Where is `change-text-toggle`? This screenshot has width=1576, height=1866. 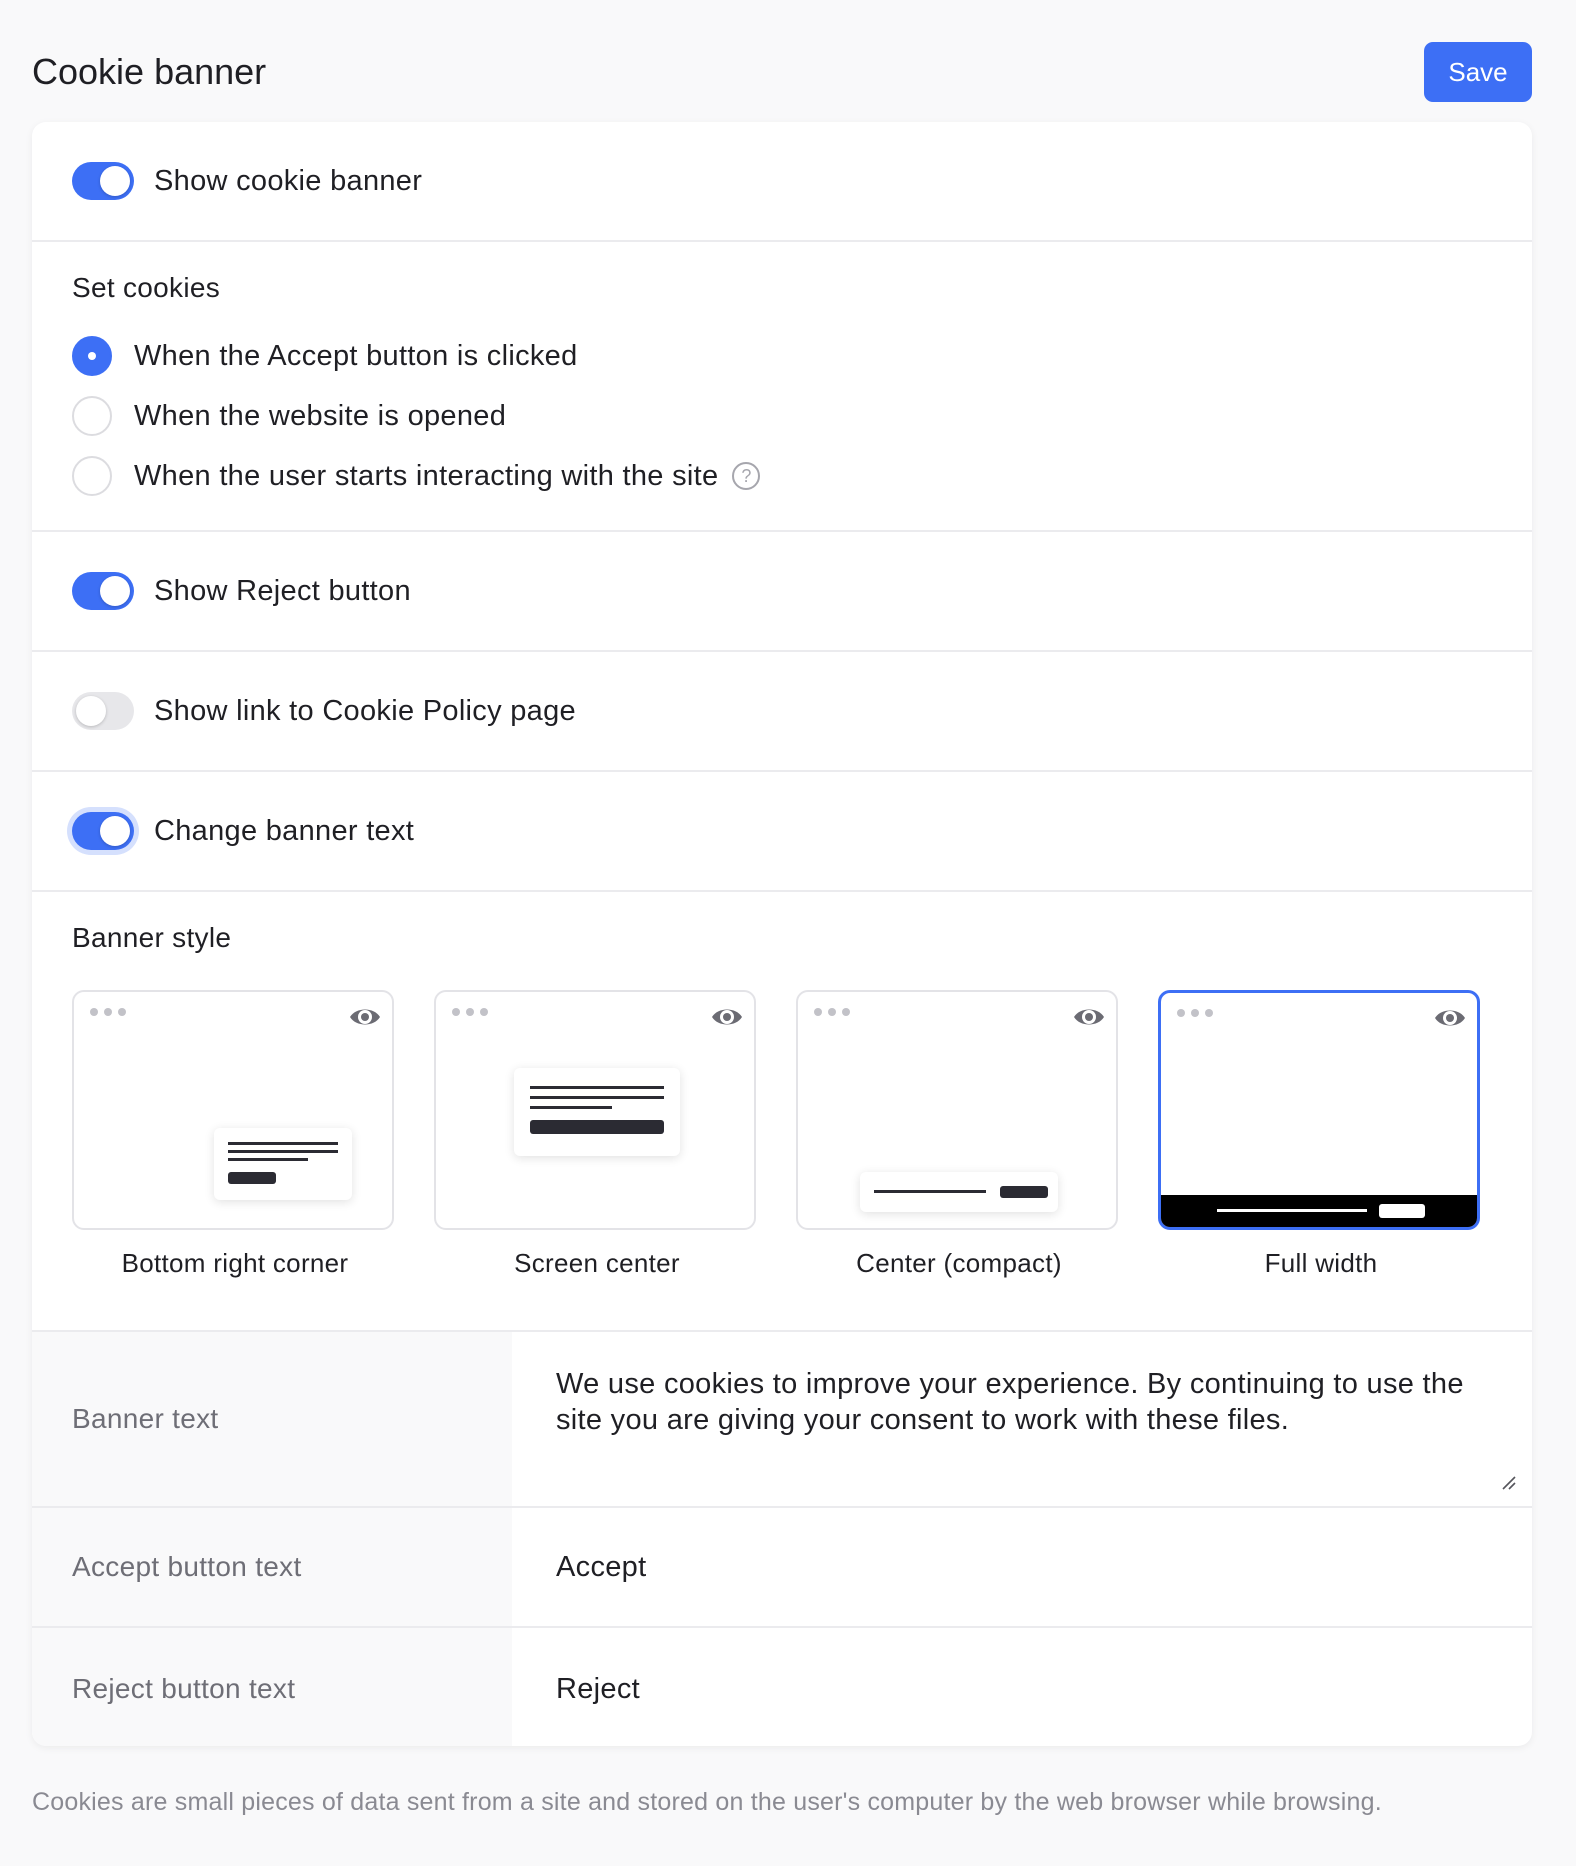 change-text-toggle is located at coordinates (103, 831).